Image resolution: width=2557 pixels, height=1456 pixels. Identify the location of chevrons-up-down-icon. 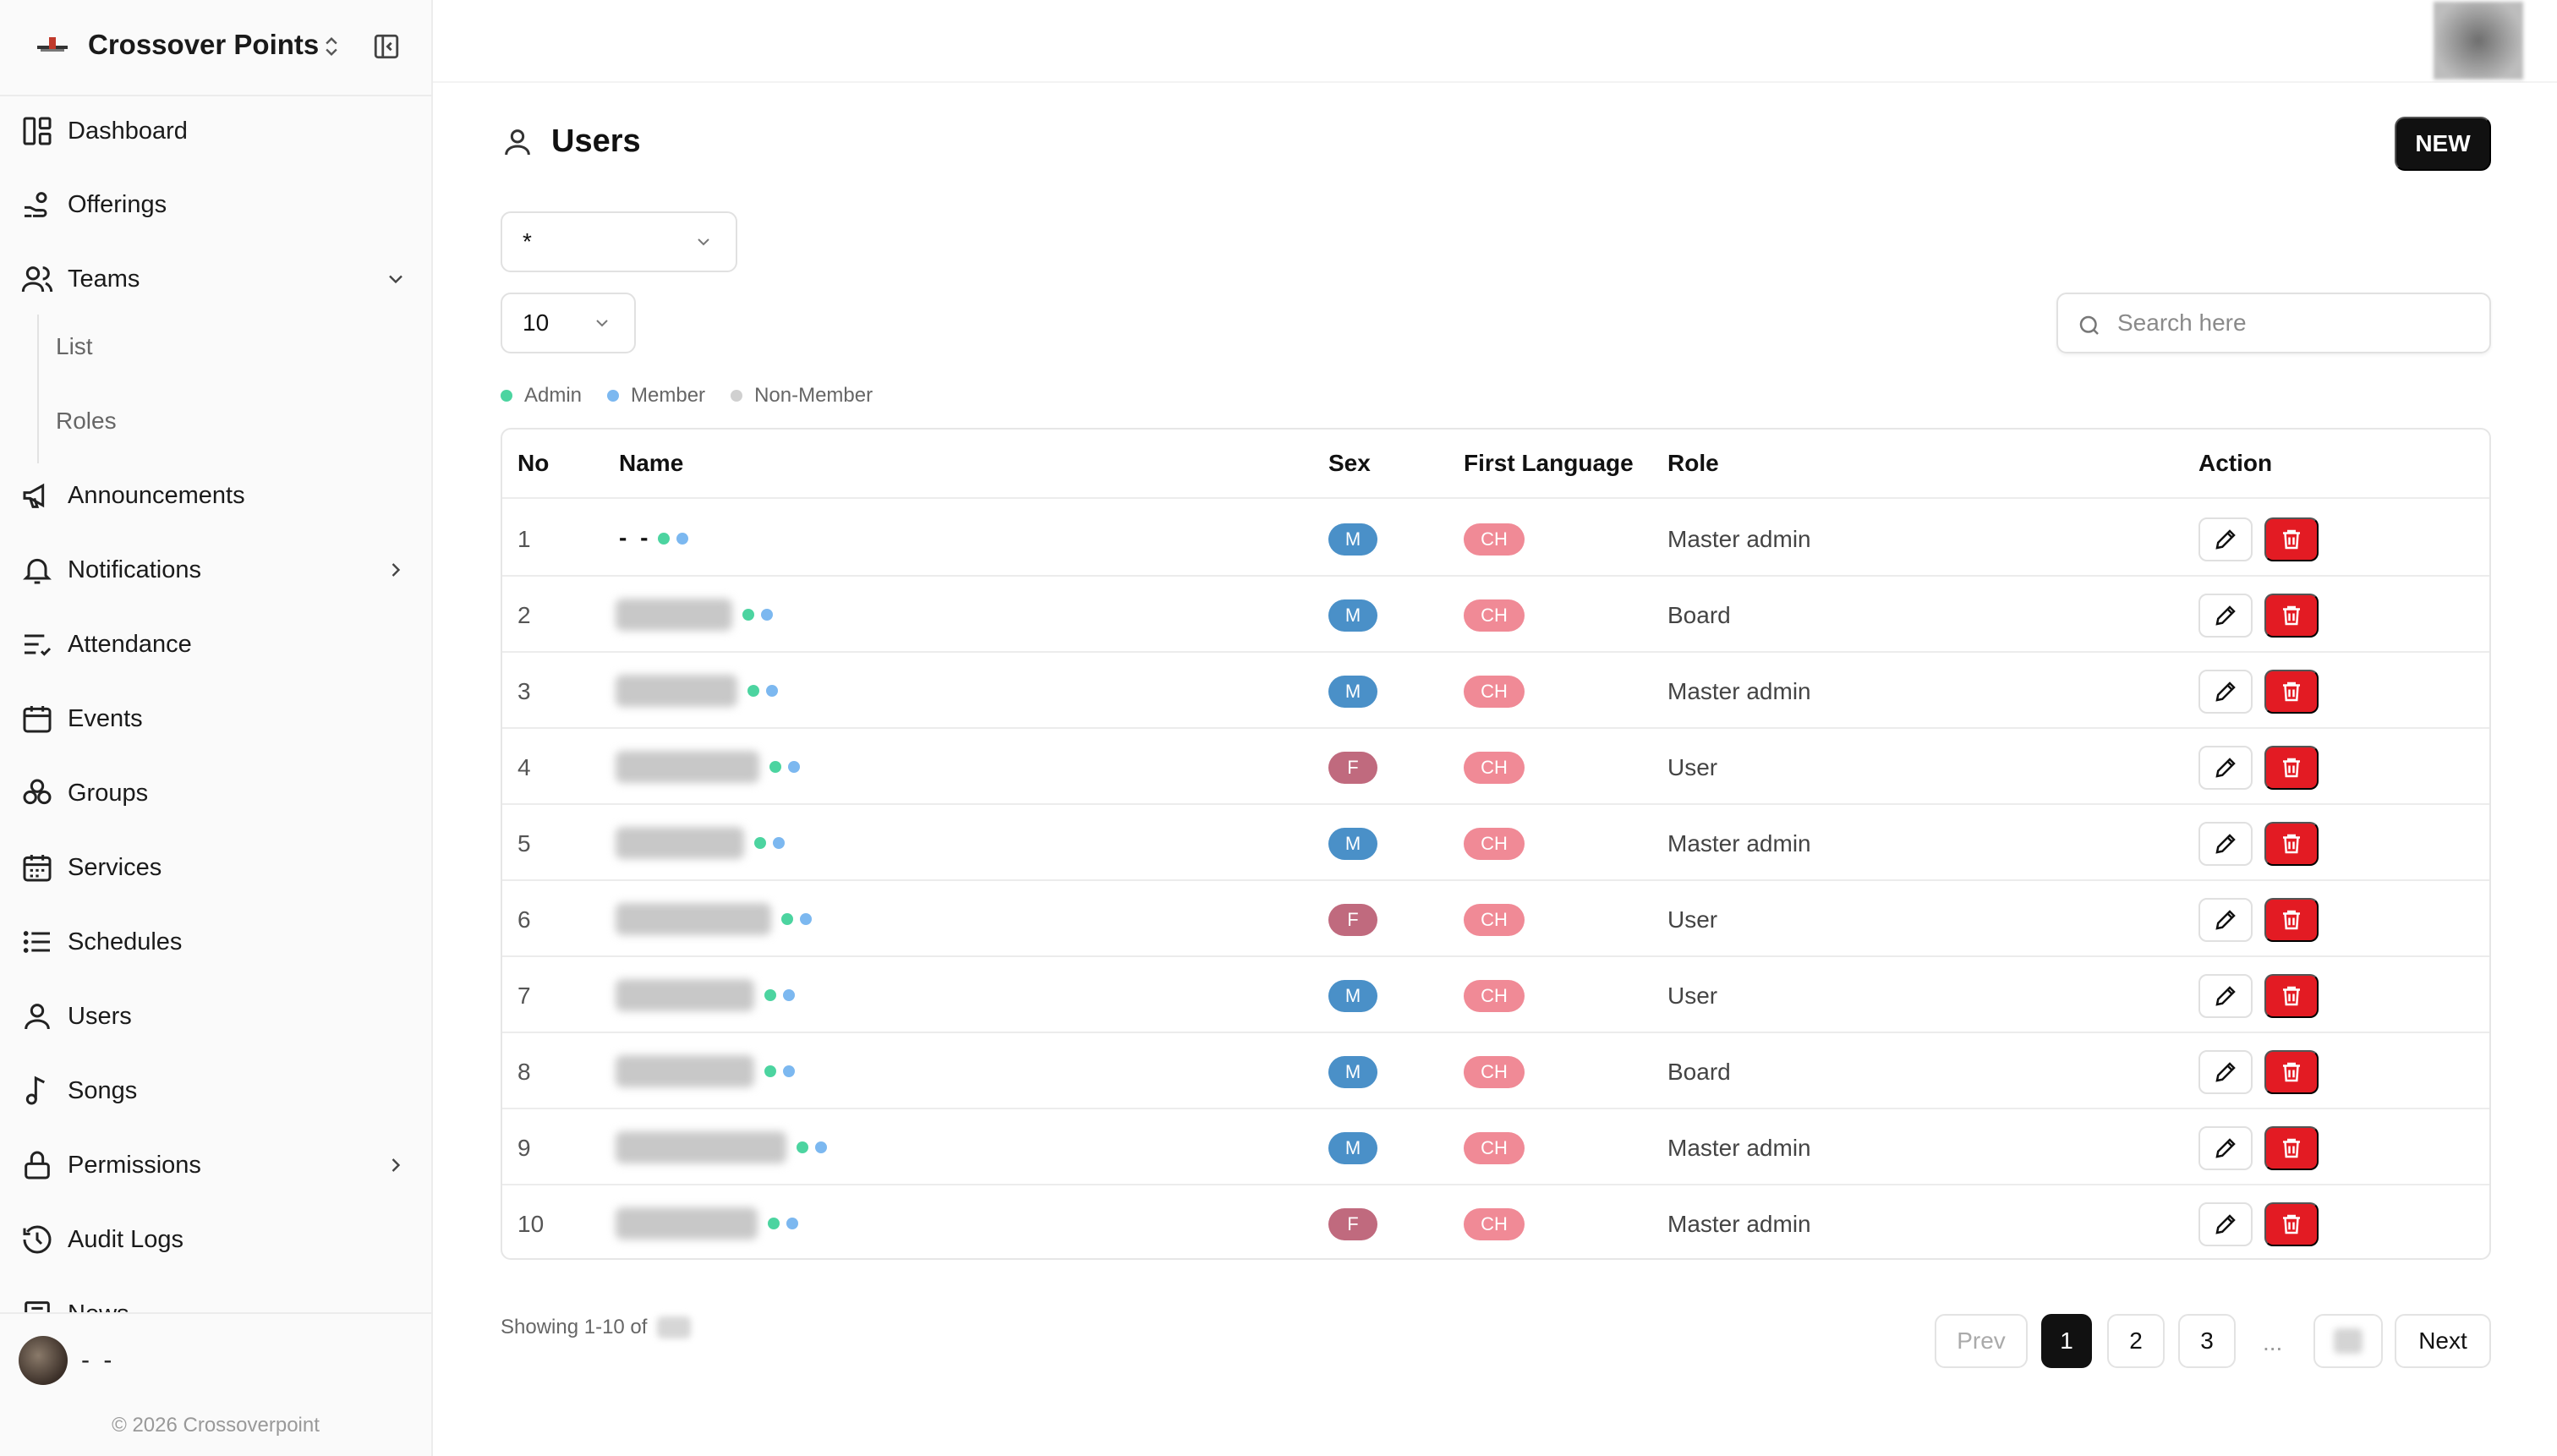
(331, 46).